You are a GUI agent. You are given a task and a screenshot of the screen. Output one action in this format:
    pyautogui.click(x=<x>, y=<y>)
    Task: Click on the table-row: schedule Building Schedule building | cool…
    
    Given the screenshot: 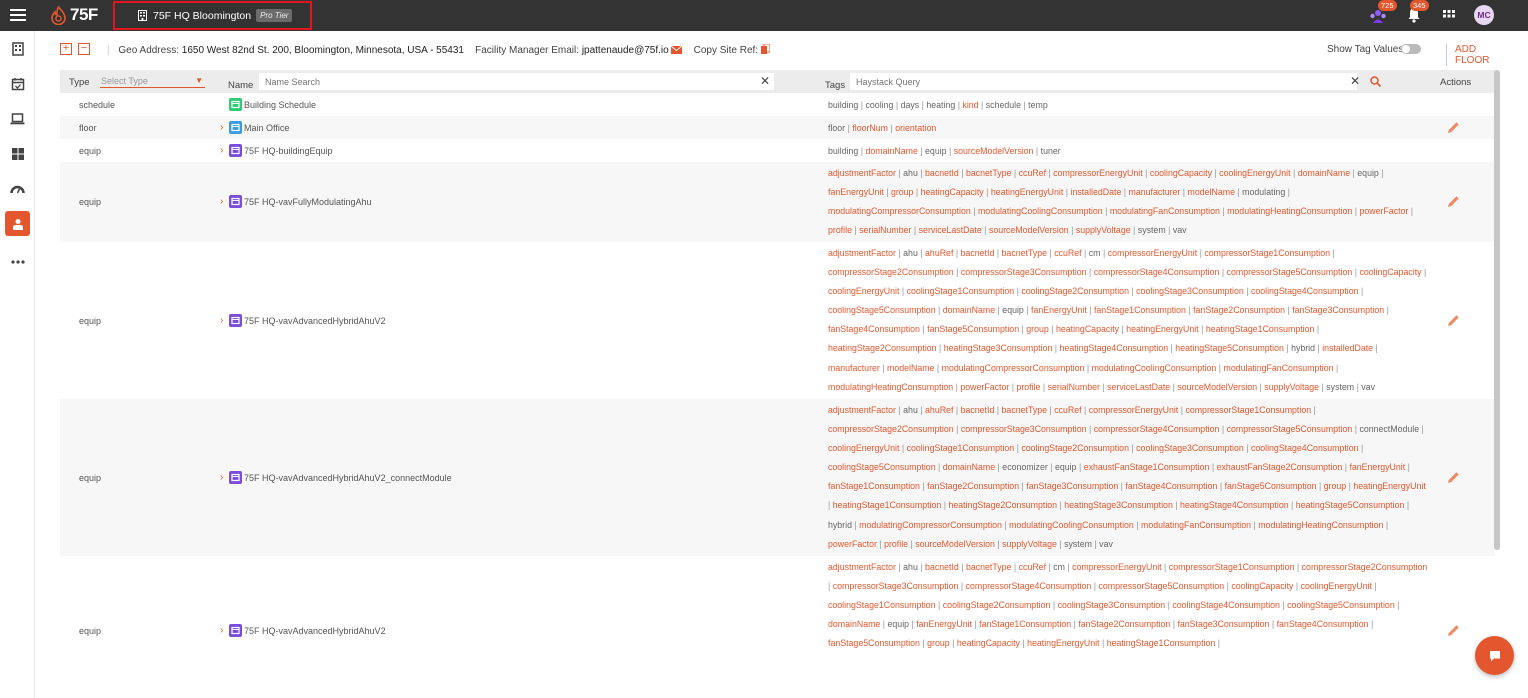 What is the action you would take?
    pyautogui.click(x=777, y=104)
    